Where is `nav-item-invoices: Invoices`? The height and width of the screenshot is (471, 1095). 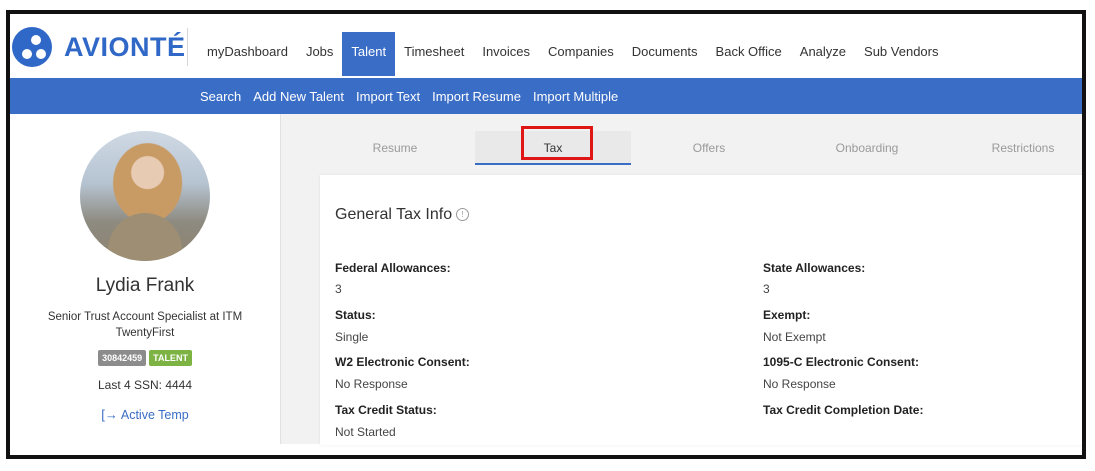 nav-item-invoices: Invoices is located at coordinates (506, 48).